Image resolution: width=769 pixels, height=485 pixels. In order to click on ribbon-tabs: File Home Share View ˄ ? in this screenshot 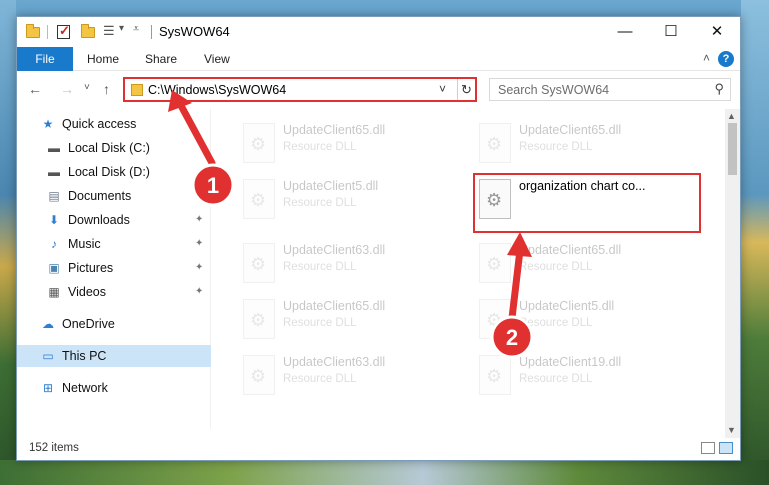, I will do `click(378, 59)`.